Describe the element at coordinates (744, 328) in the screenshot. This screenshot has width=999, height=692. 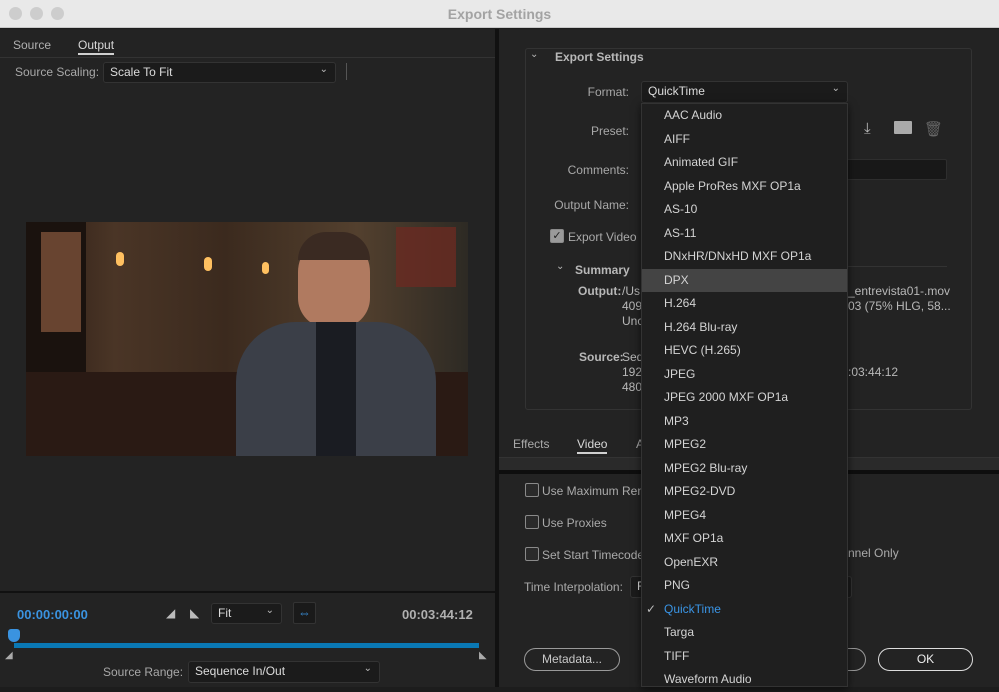
I see `format-menu-item: H.264 Blu-ray` at that location.